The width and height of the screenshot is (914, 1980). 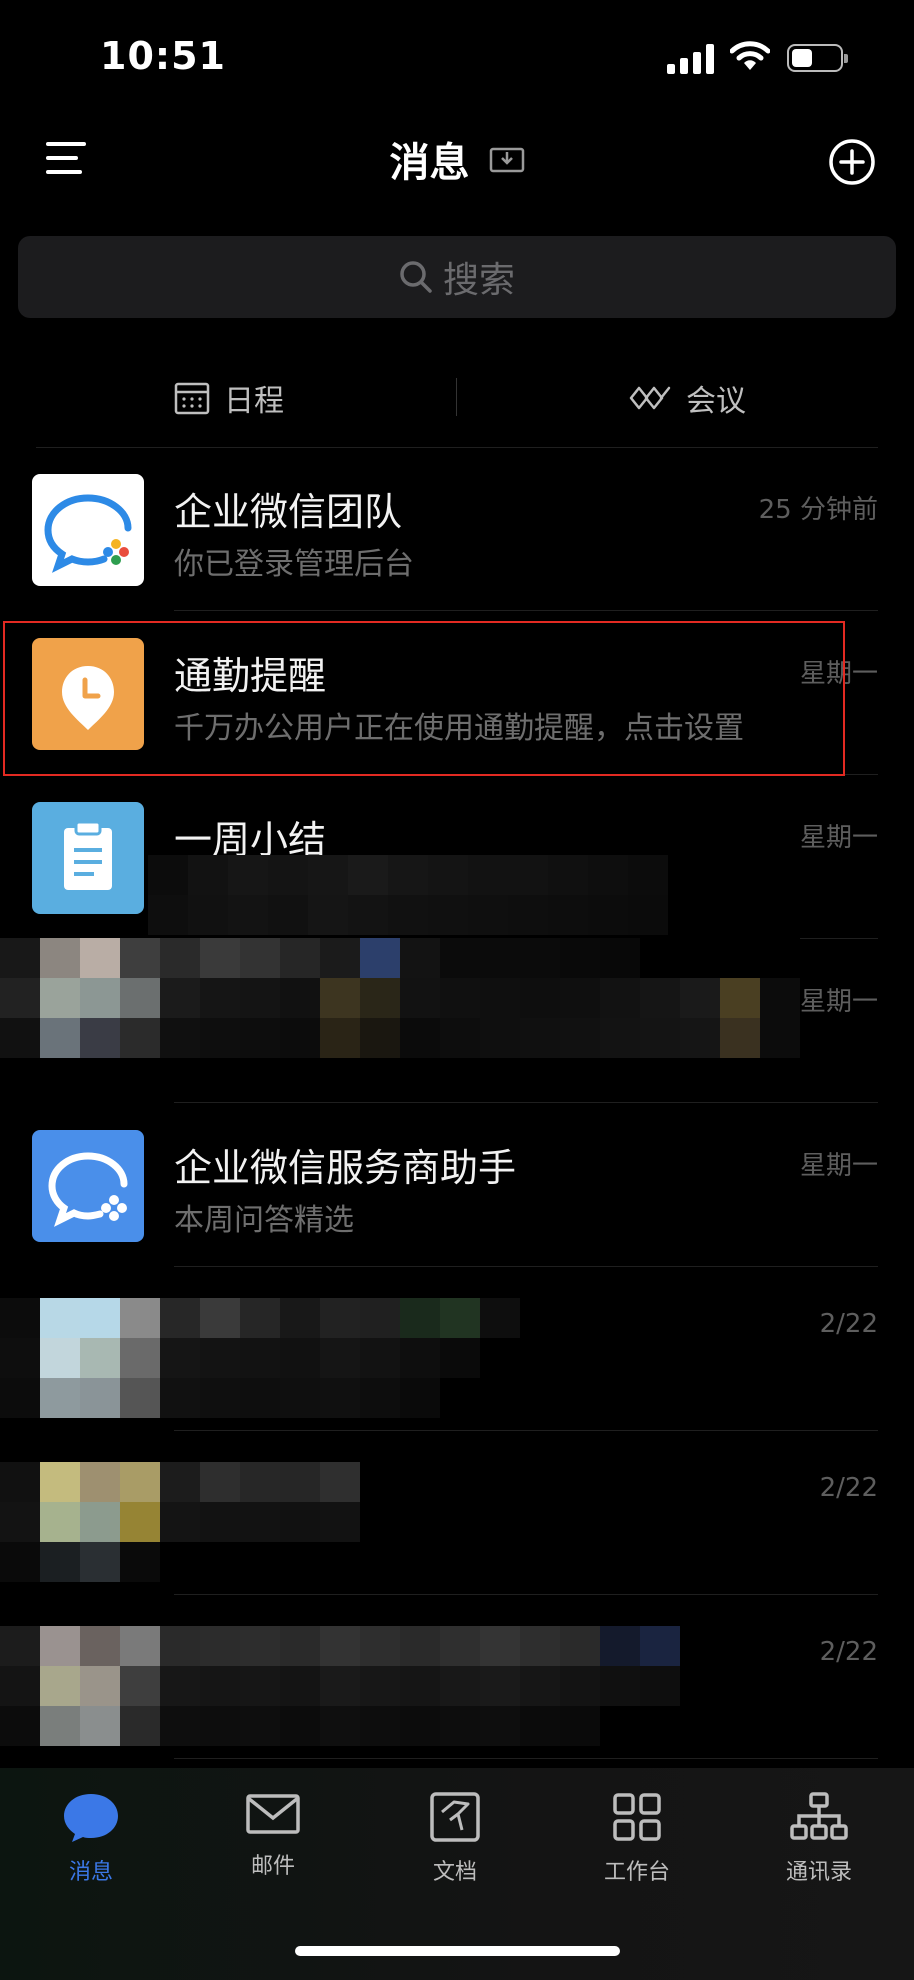 I want to click on tab-messages: 消息, so click(x=91, y=1838).